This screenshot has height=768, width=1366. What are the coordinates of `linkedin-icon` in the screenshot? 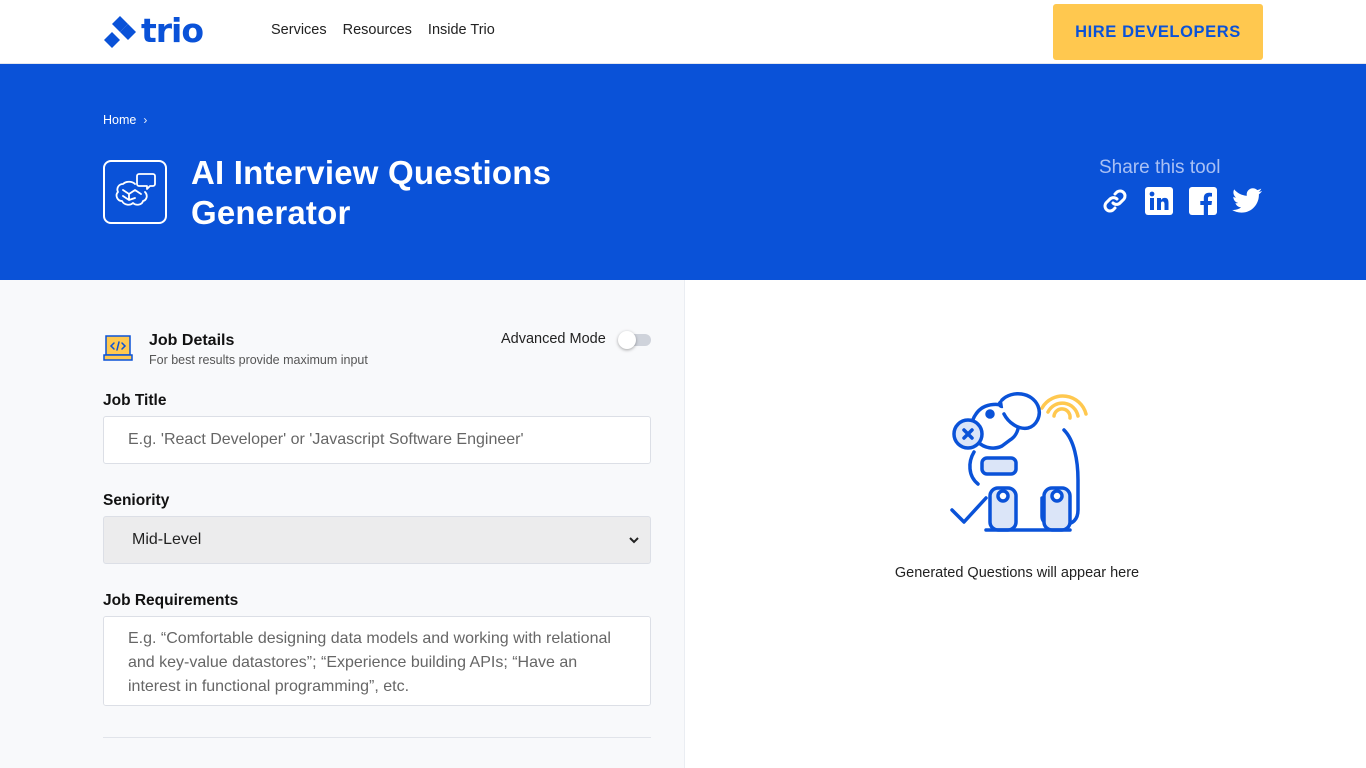 It's located at (1159, 201).